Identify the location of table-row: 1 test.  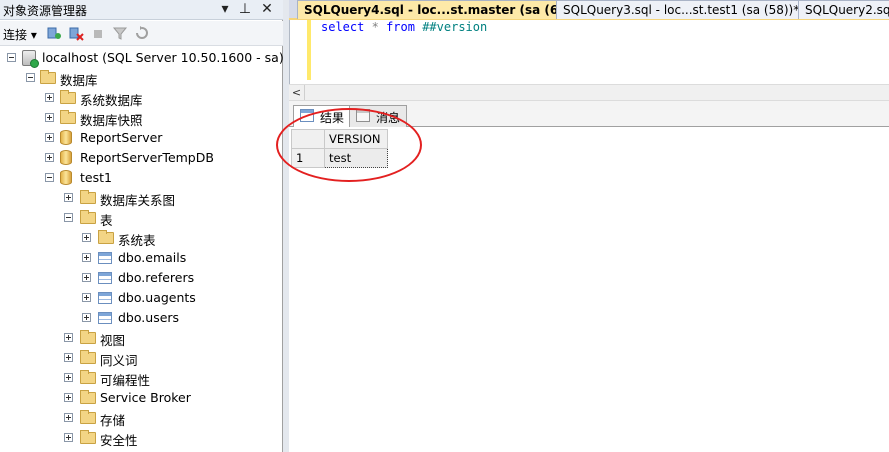
(339, 158).